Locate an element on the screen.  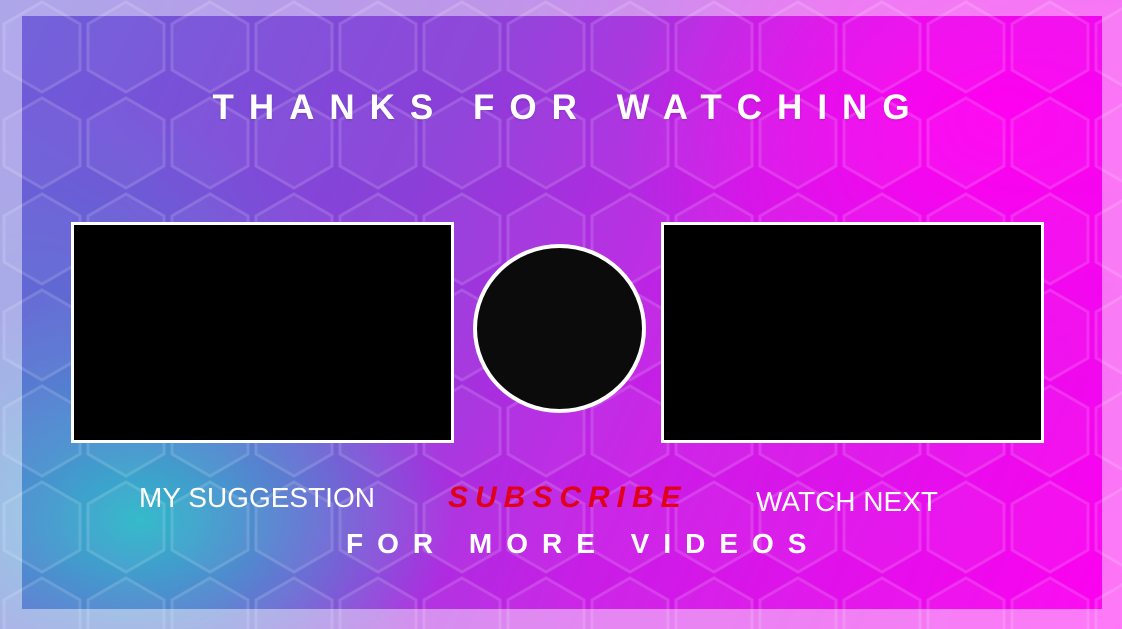
page-title: THANKS FOR WATCHING is located at coordinates (568, 107).